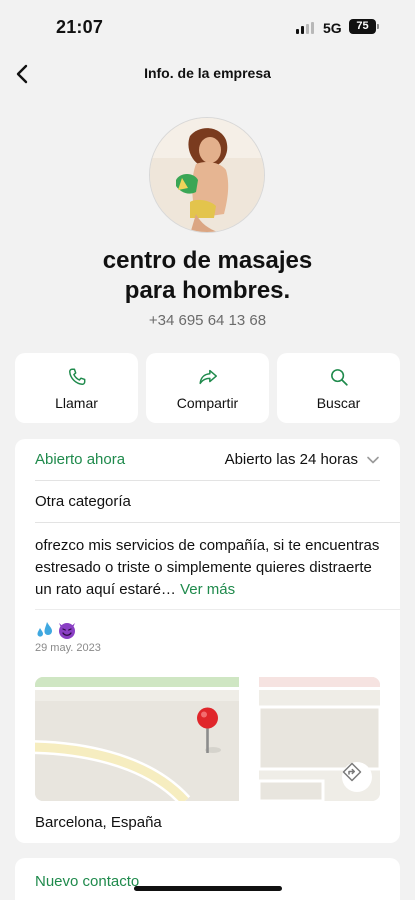 This screenshot has height=900, width=415. Describe the element at coordinates (208, 888) in the screenshot. I see `home-indicator` at that location.